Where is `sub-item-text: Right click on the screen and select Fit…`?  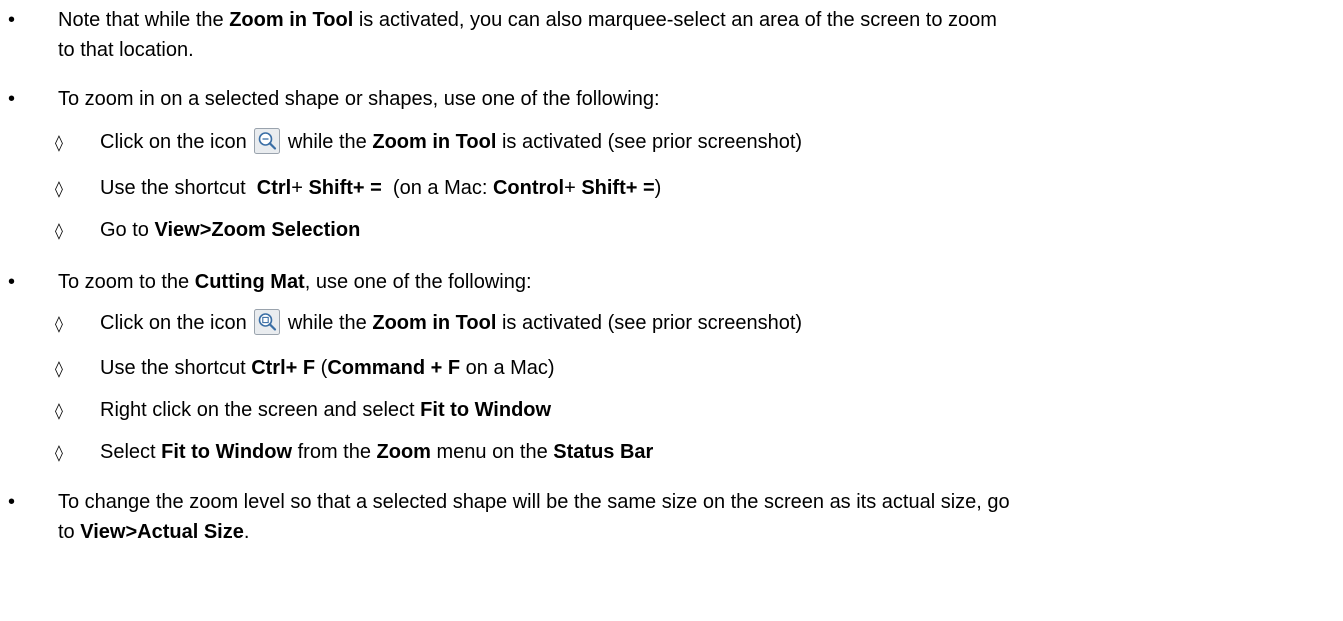 sub-item-text: Right click on the screen and select Fit… is located at coordinates (326, 410).